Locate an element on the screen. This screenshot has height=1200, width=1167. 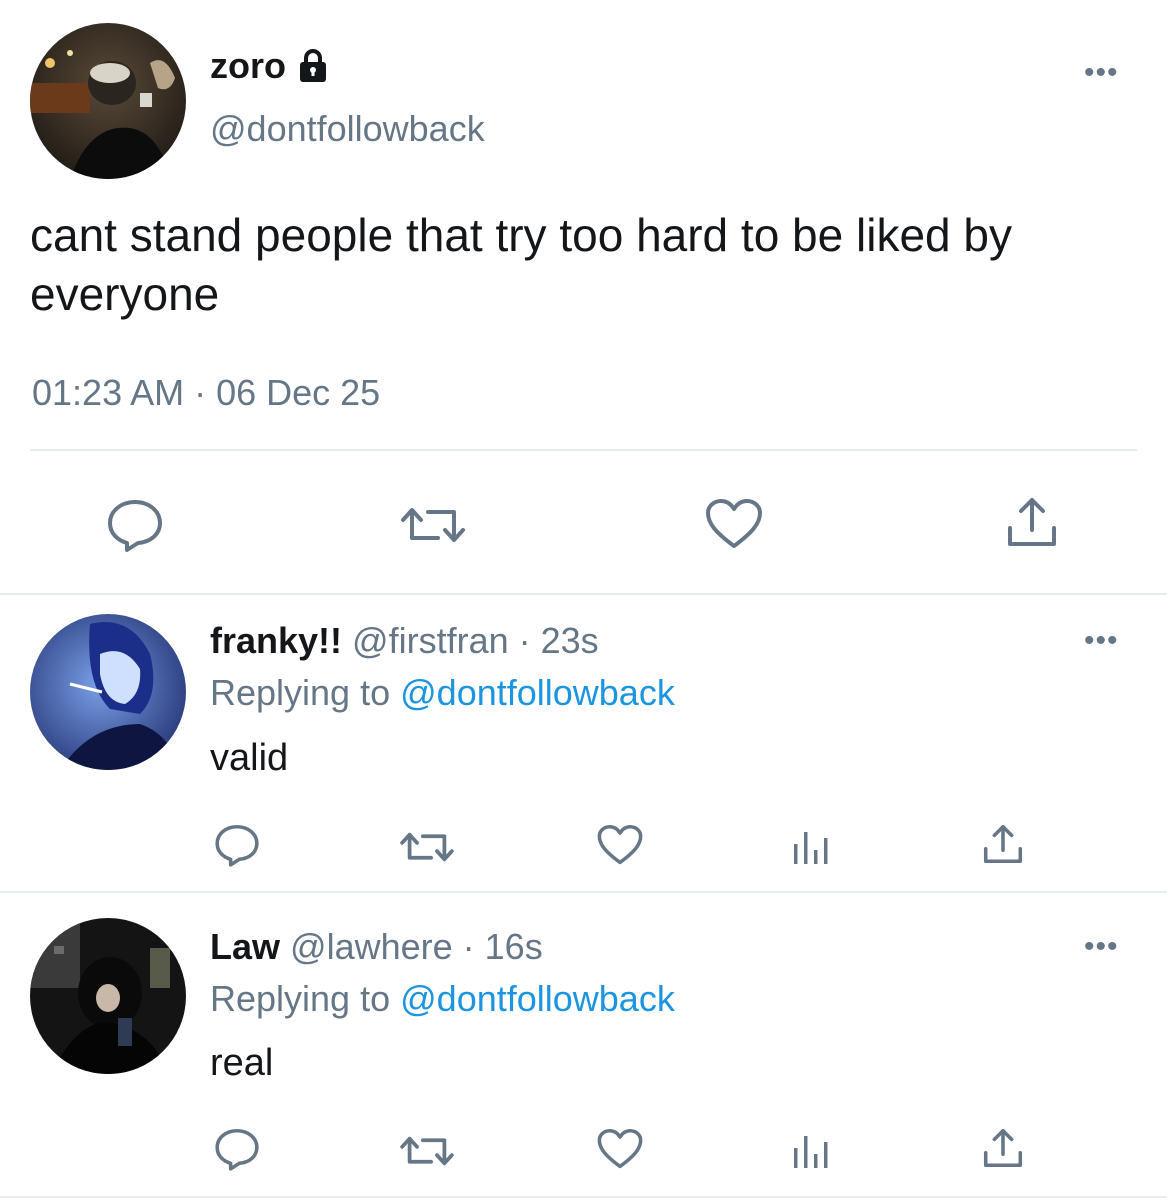
handle: @dontfollowback is located at coordinates (347, 129).